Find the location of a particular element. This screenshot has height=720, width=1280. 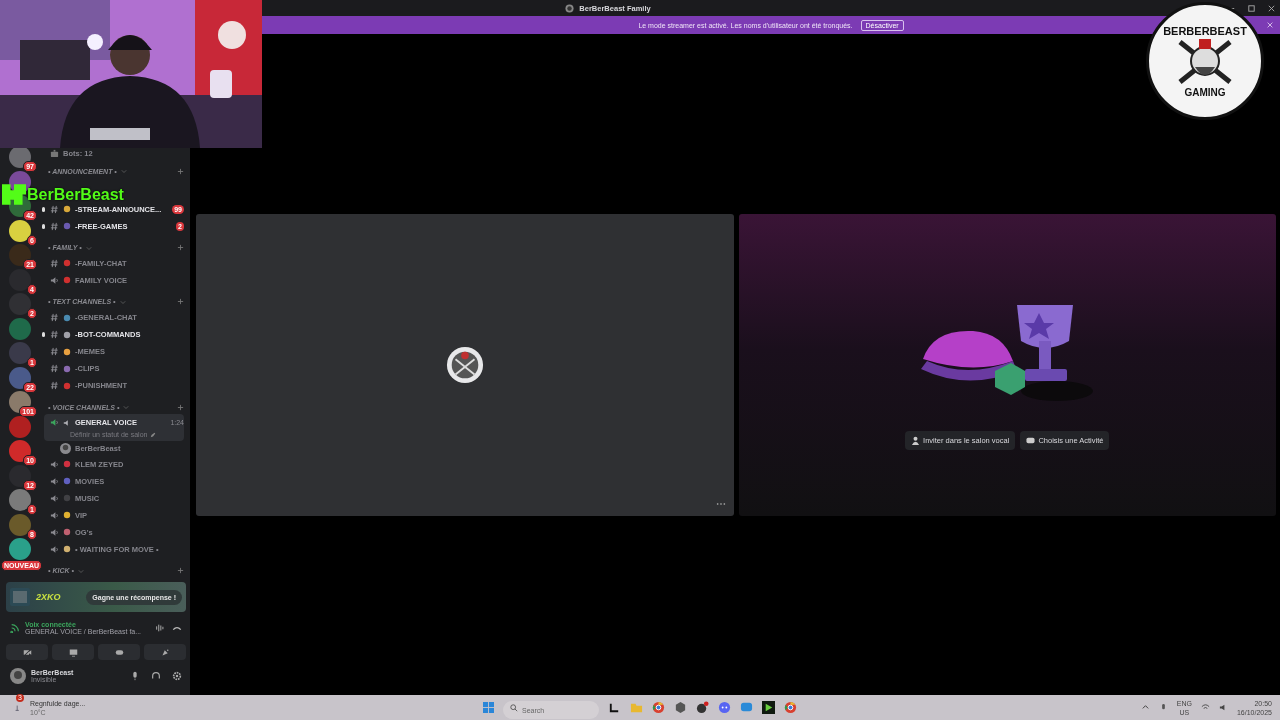

start-icon is located at coordinates (488, 707).